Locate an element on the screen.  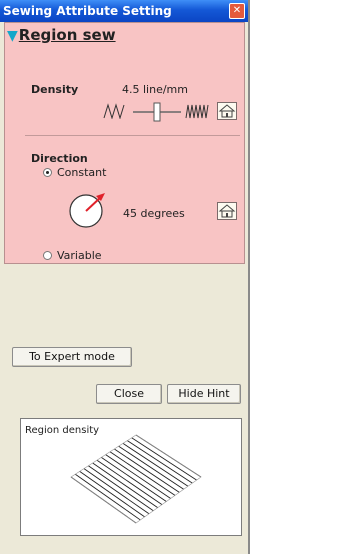
constant-radio is located at coordinates (47, 172).